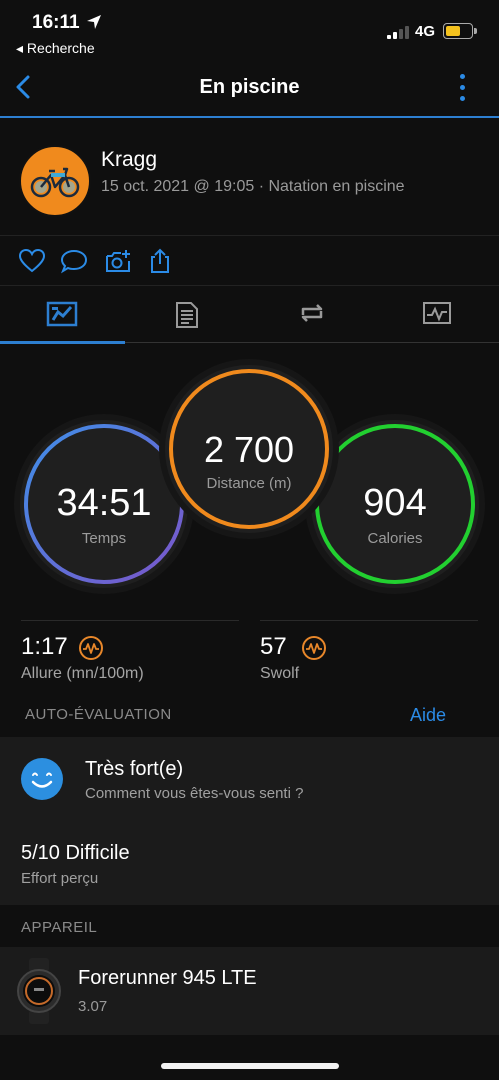 The image size is (499, 1080). I want to click on status-bar: 16:11 ◂ Recherche 4G, so click(249, 29).